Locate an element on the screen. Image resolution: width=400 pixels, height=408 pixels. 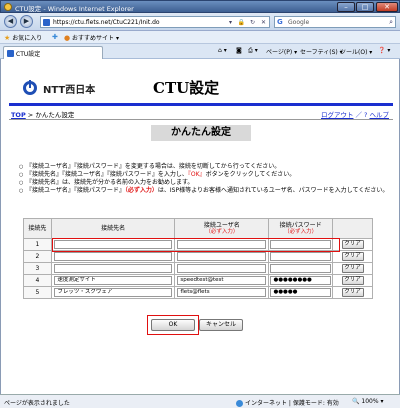
instruction-item: 『接続先名』は、接続先が分かる名前の入力をお勧めします。 is located at coordinates (204, 183).